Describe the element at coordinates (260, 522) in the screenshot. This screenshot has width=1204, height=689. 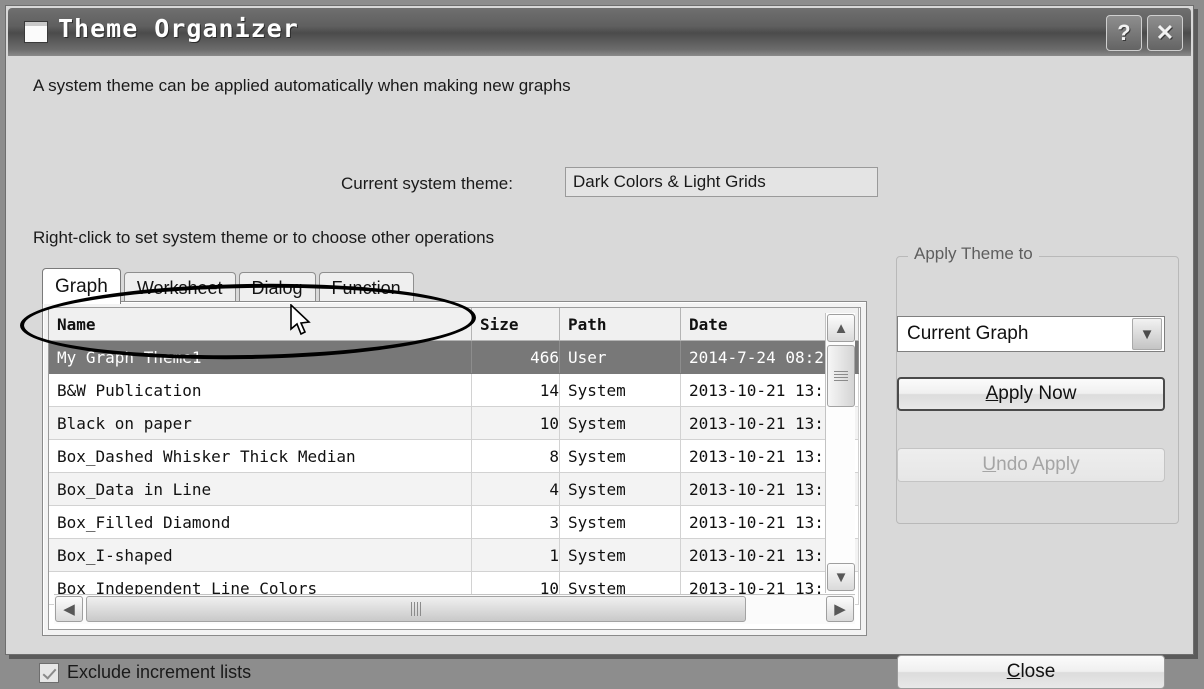
I see `cell-name: Box_Filled Diamond` at that location.